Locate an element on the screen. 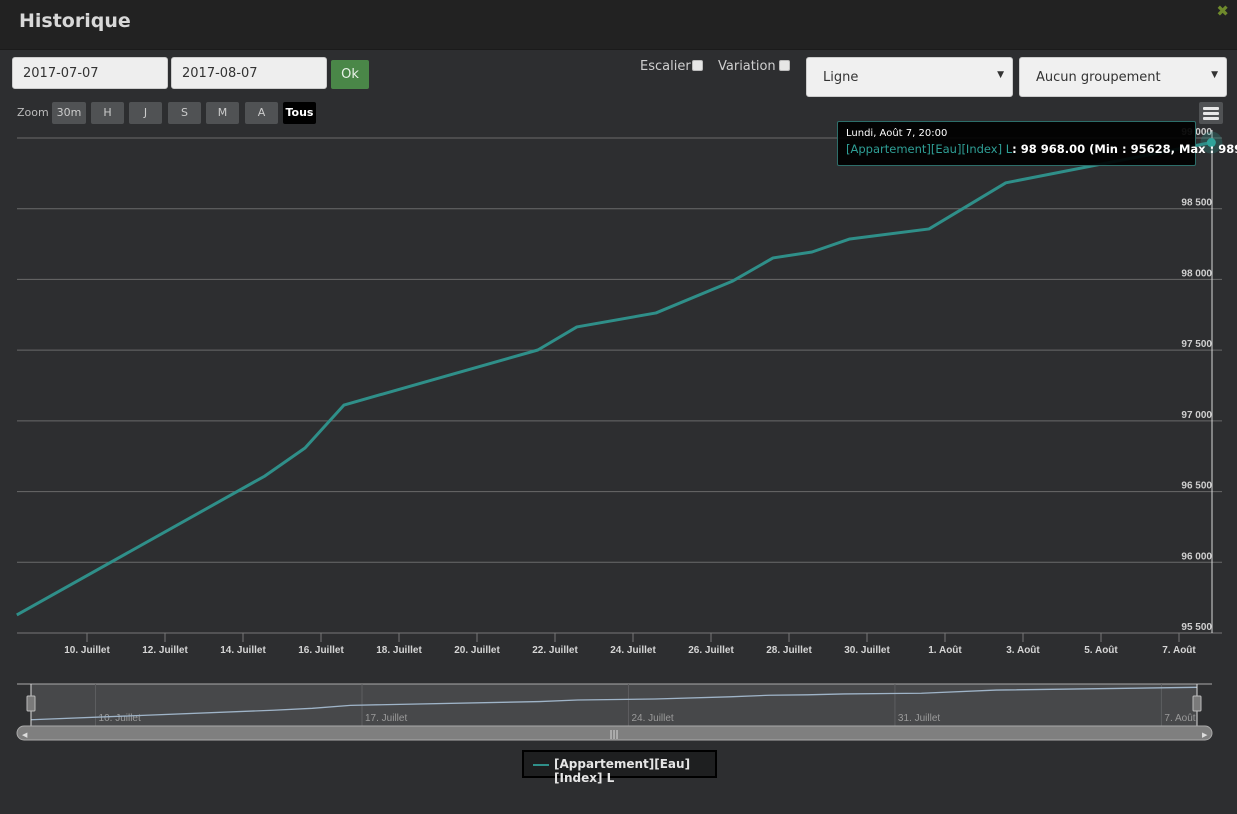  x-tick-label: 3. Août is located at coordinates (1023, 650).